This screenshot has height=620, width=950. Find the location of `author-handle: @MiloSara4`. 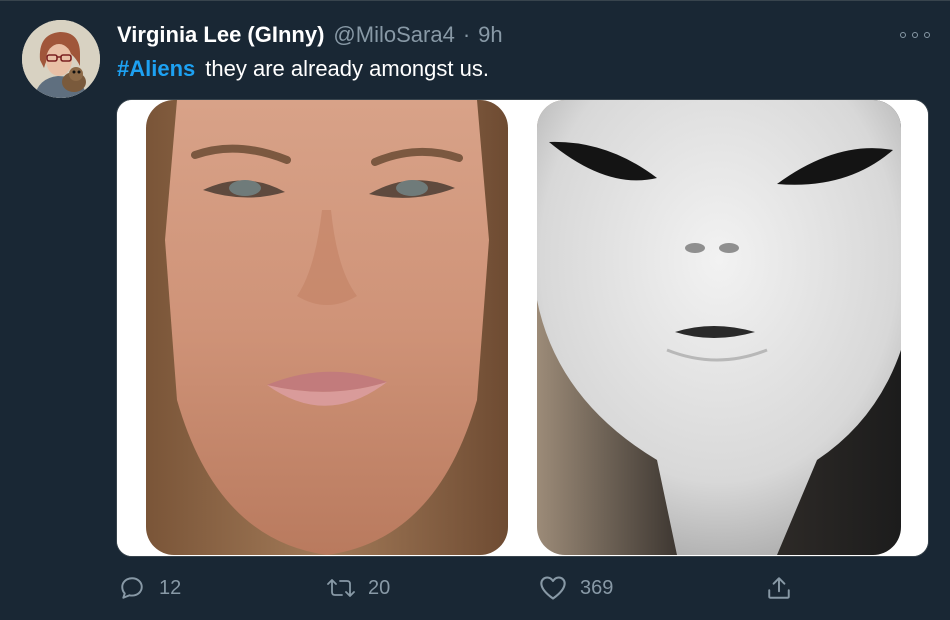

author-handle: @MiloSara4 is located at coordinates (393, 35).